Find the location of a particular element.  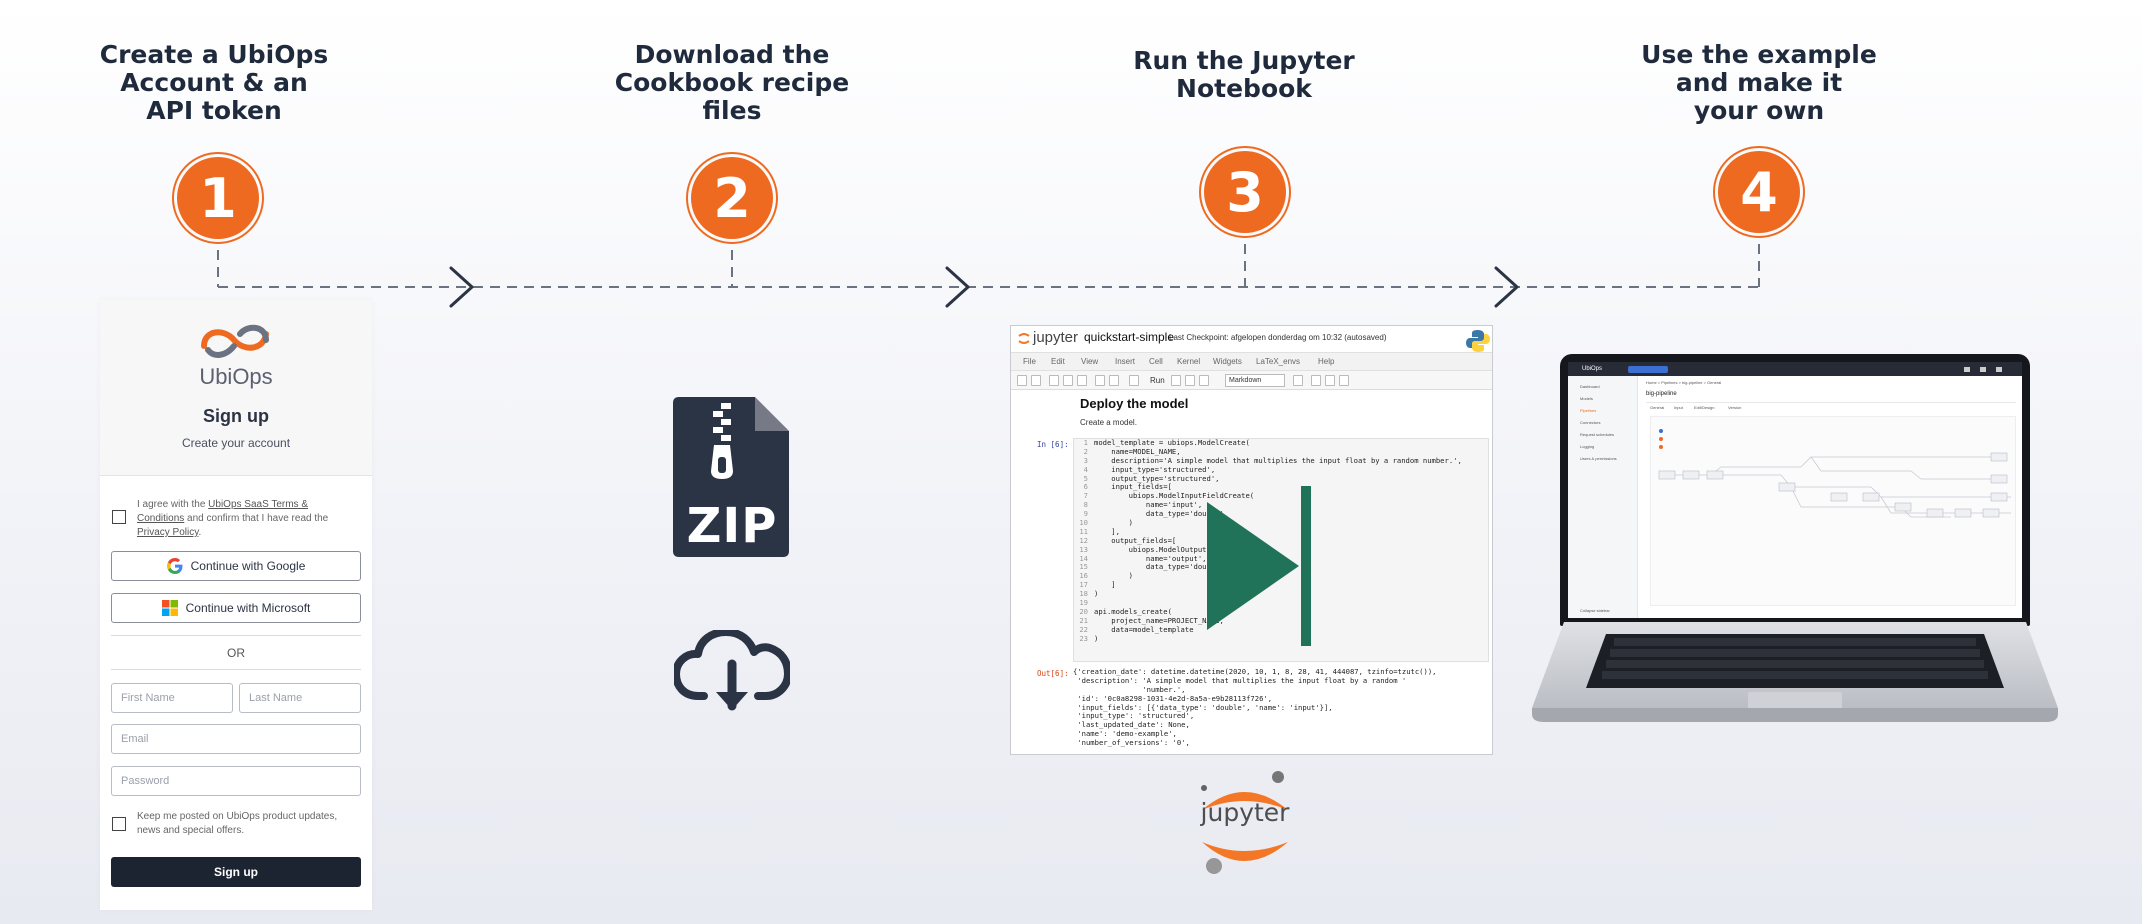

output-text: 'name': 'demo-example', is located at coordinates (1125, 734).